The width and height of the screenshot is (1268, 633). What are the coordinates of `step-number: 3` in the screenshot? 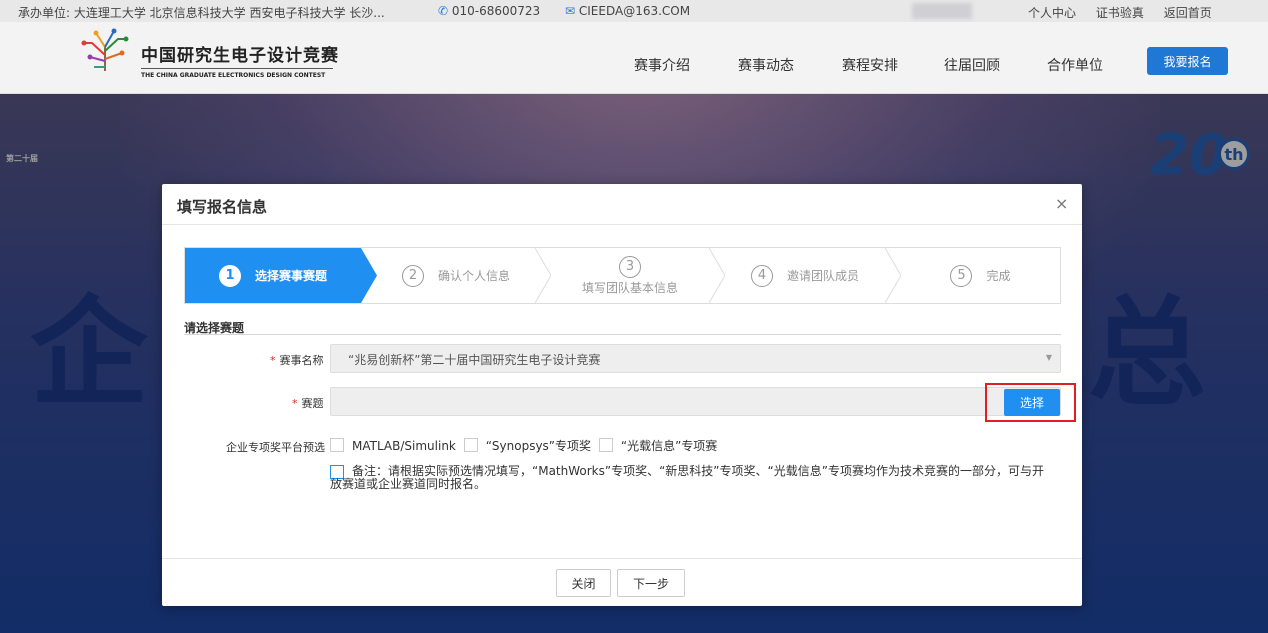 It's located at (630, 266).